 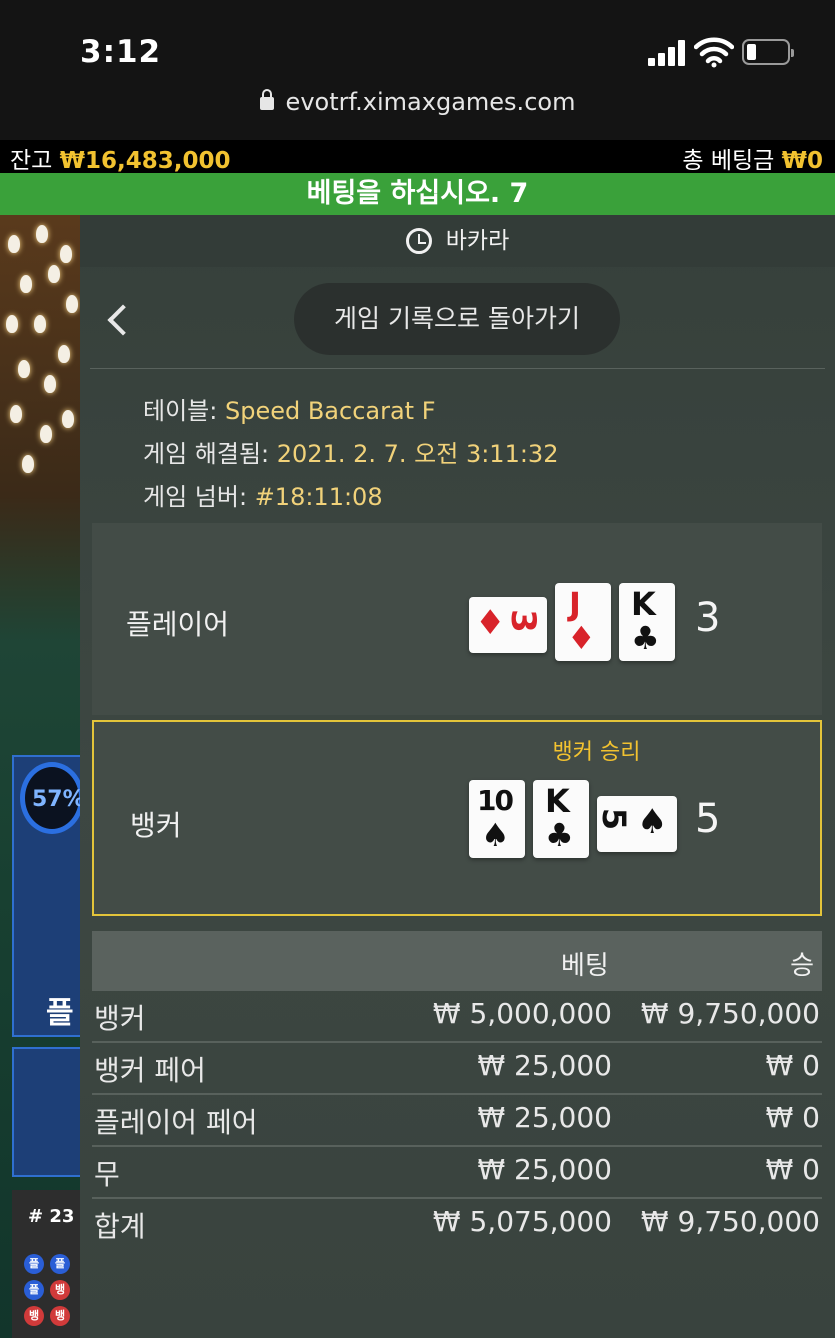 I want to click on bet-type: 무, so click(x=107, y=1174).